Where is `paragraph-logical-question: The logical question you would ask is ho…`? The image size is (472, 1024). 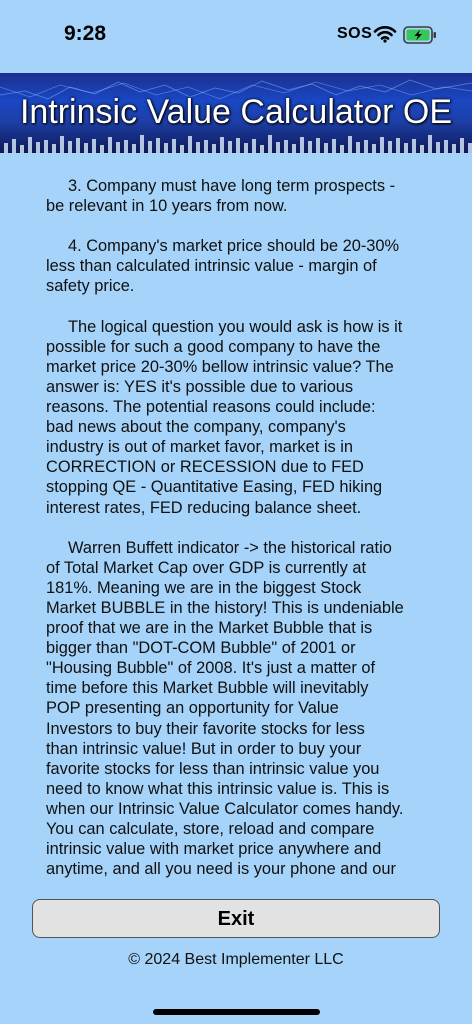
paragraph-logical-question: The logical question you would ask is ho… is located at coordinates (224, 417).